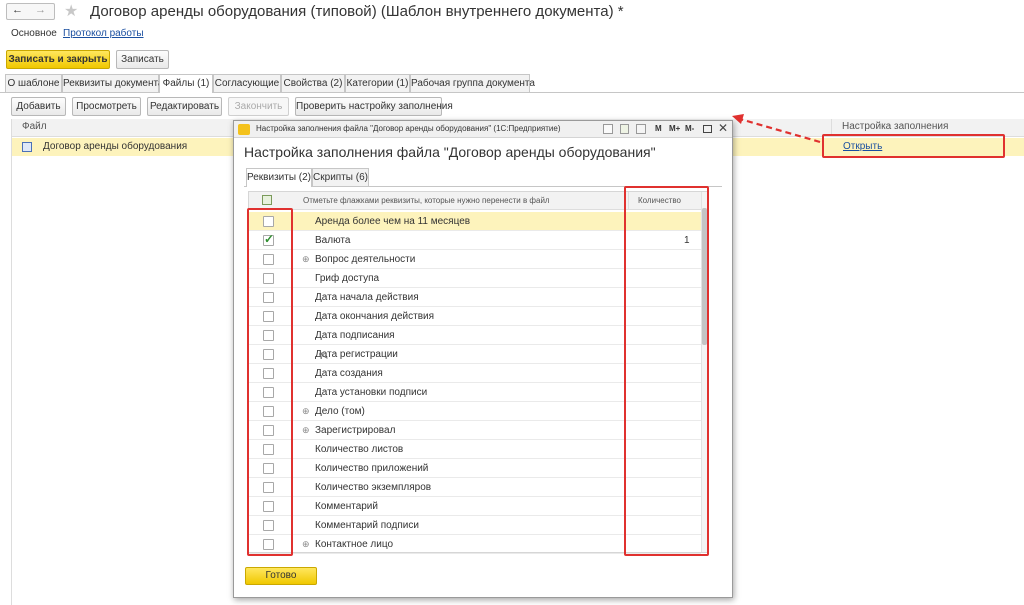 The width and height of the screenshot is (1024, 605). What do you see at coordinates (33, 83) in the screenshot?
I see `tab-about-template: О шаблоне` at bounding box center [33, 83].